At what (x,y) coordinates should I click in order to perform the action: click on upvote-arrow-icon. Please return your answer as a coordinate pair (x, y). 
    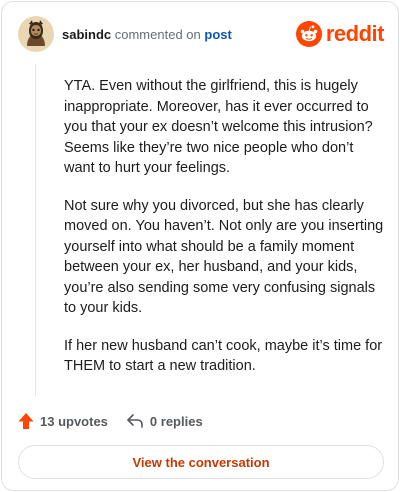
    Looking at the image, I should click on (26, 421).